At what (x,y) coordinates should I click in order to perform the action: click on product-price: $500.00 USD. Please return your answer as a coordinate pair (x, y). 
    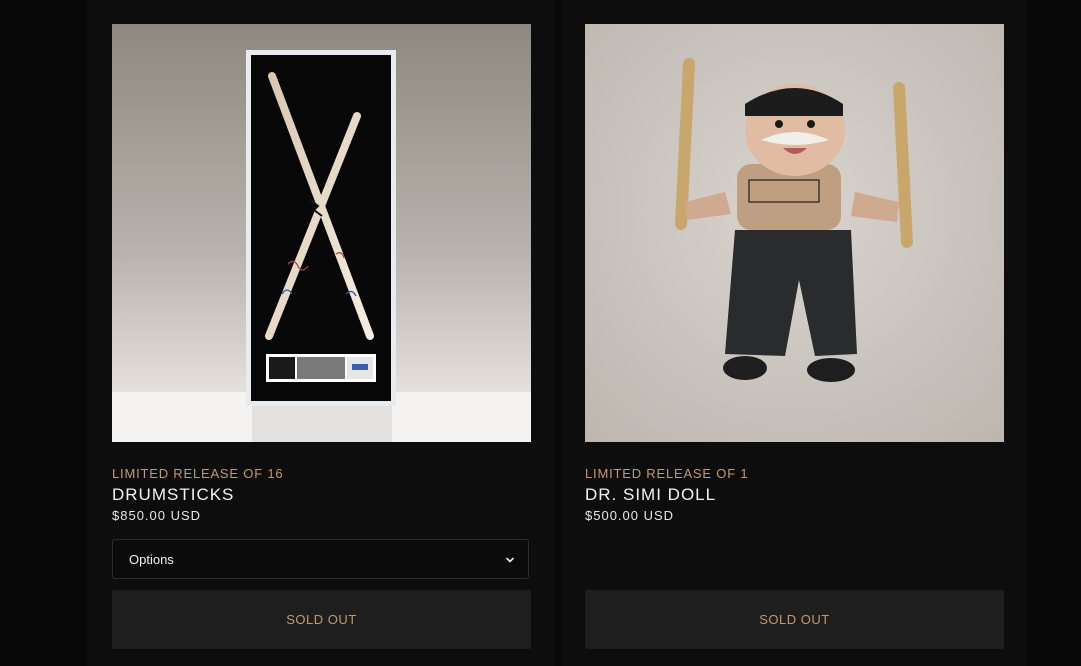
    Looking at the image, I should click on (630, 515).